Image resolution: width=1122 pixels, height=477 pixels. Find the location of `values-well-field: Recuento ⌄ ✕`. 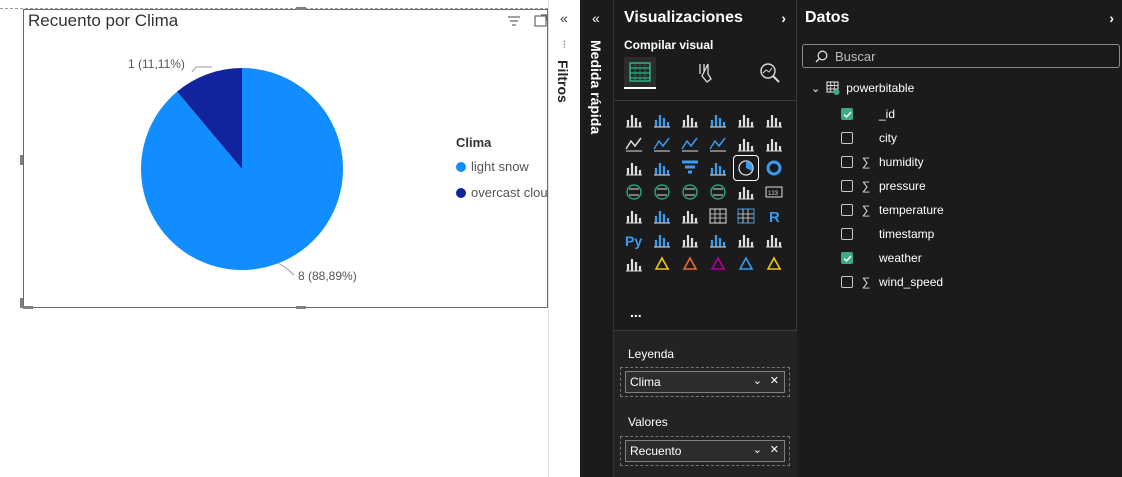

values-well-field: Recuento ⌄ ✕ is located at coordinates (705, 451).